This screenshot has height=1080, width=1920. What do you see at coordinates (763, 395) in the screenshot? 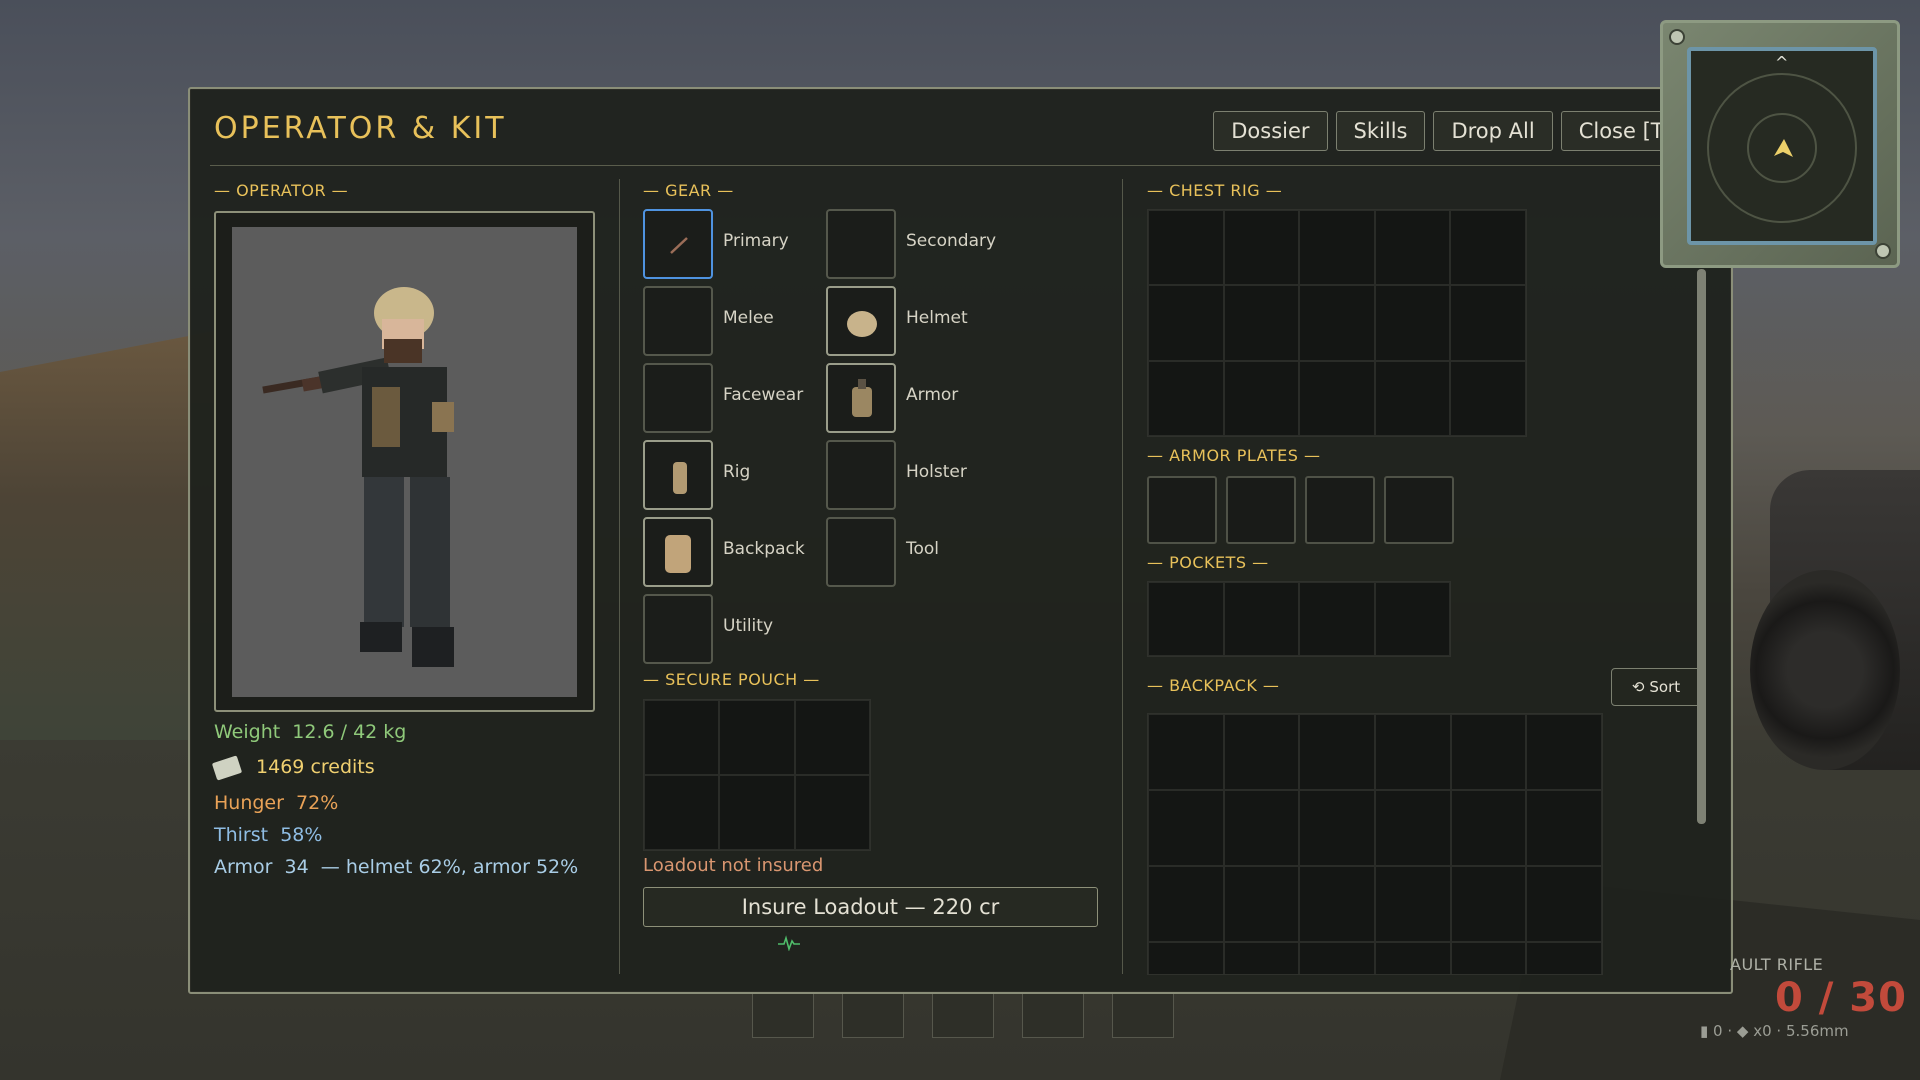
I see `gear-label-facewear: Facewear` at bounding box center [763, 395].